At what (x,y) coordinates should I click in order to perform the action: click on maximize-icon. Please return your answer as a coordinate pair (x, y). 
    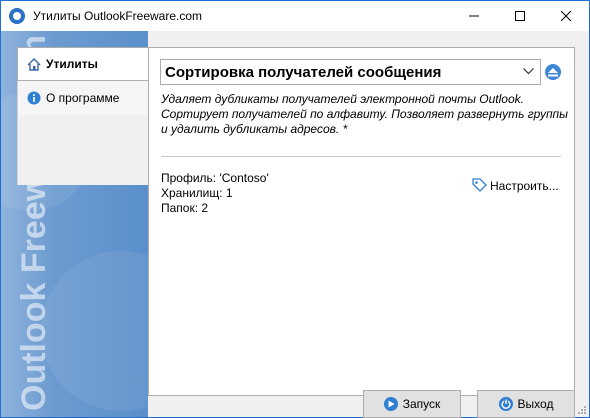
    Looking at the image, I should click on (520, 16).